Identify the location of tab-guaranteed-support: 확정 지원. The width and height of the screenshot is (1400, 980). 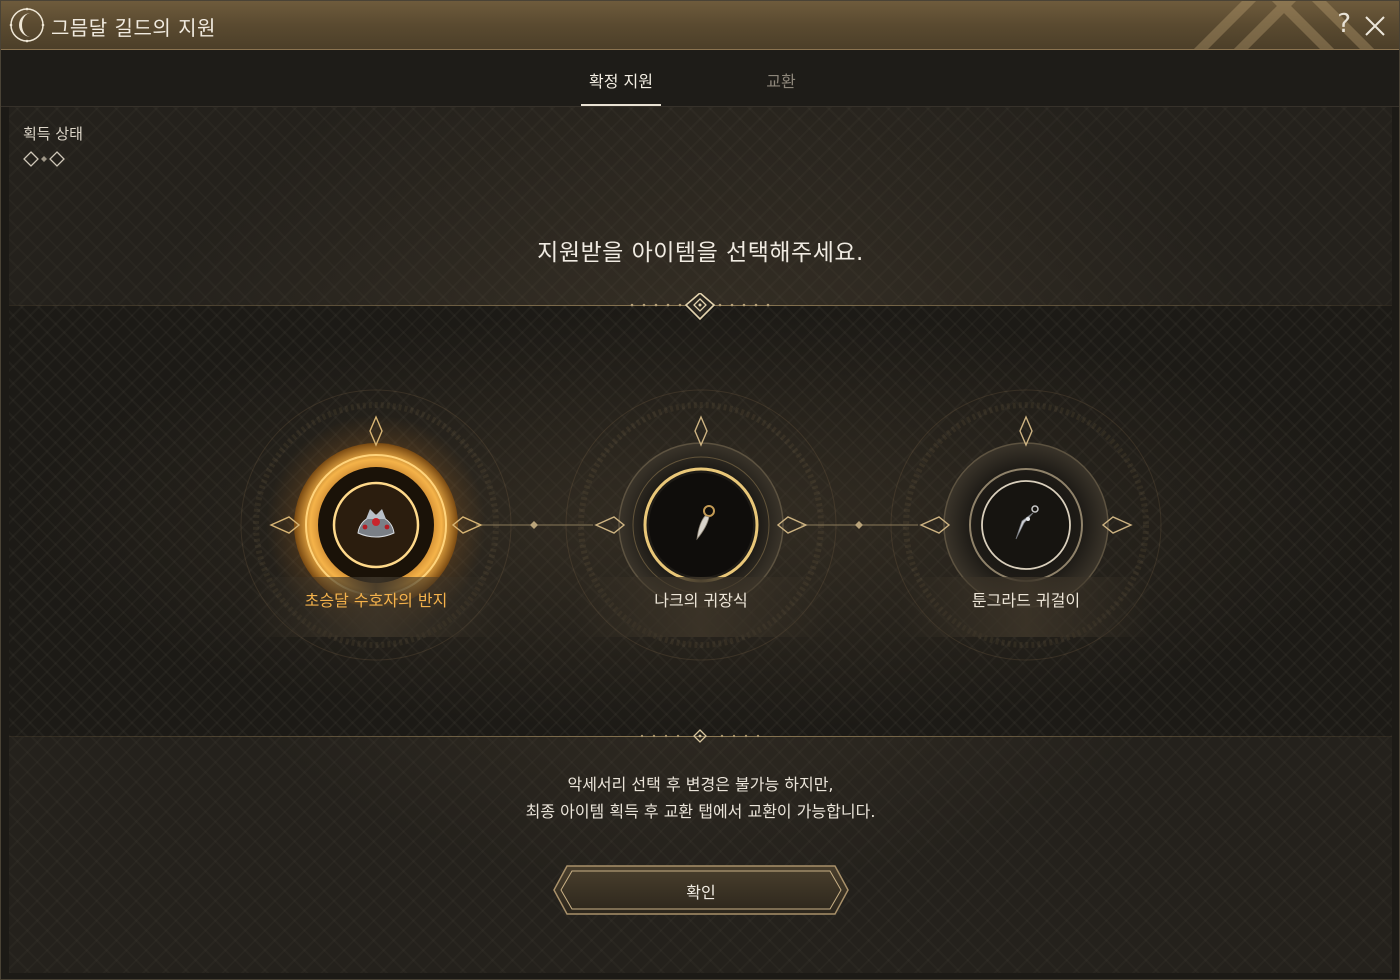
(621, 87).